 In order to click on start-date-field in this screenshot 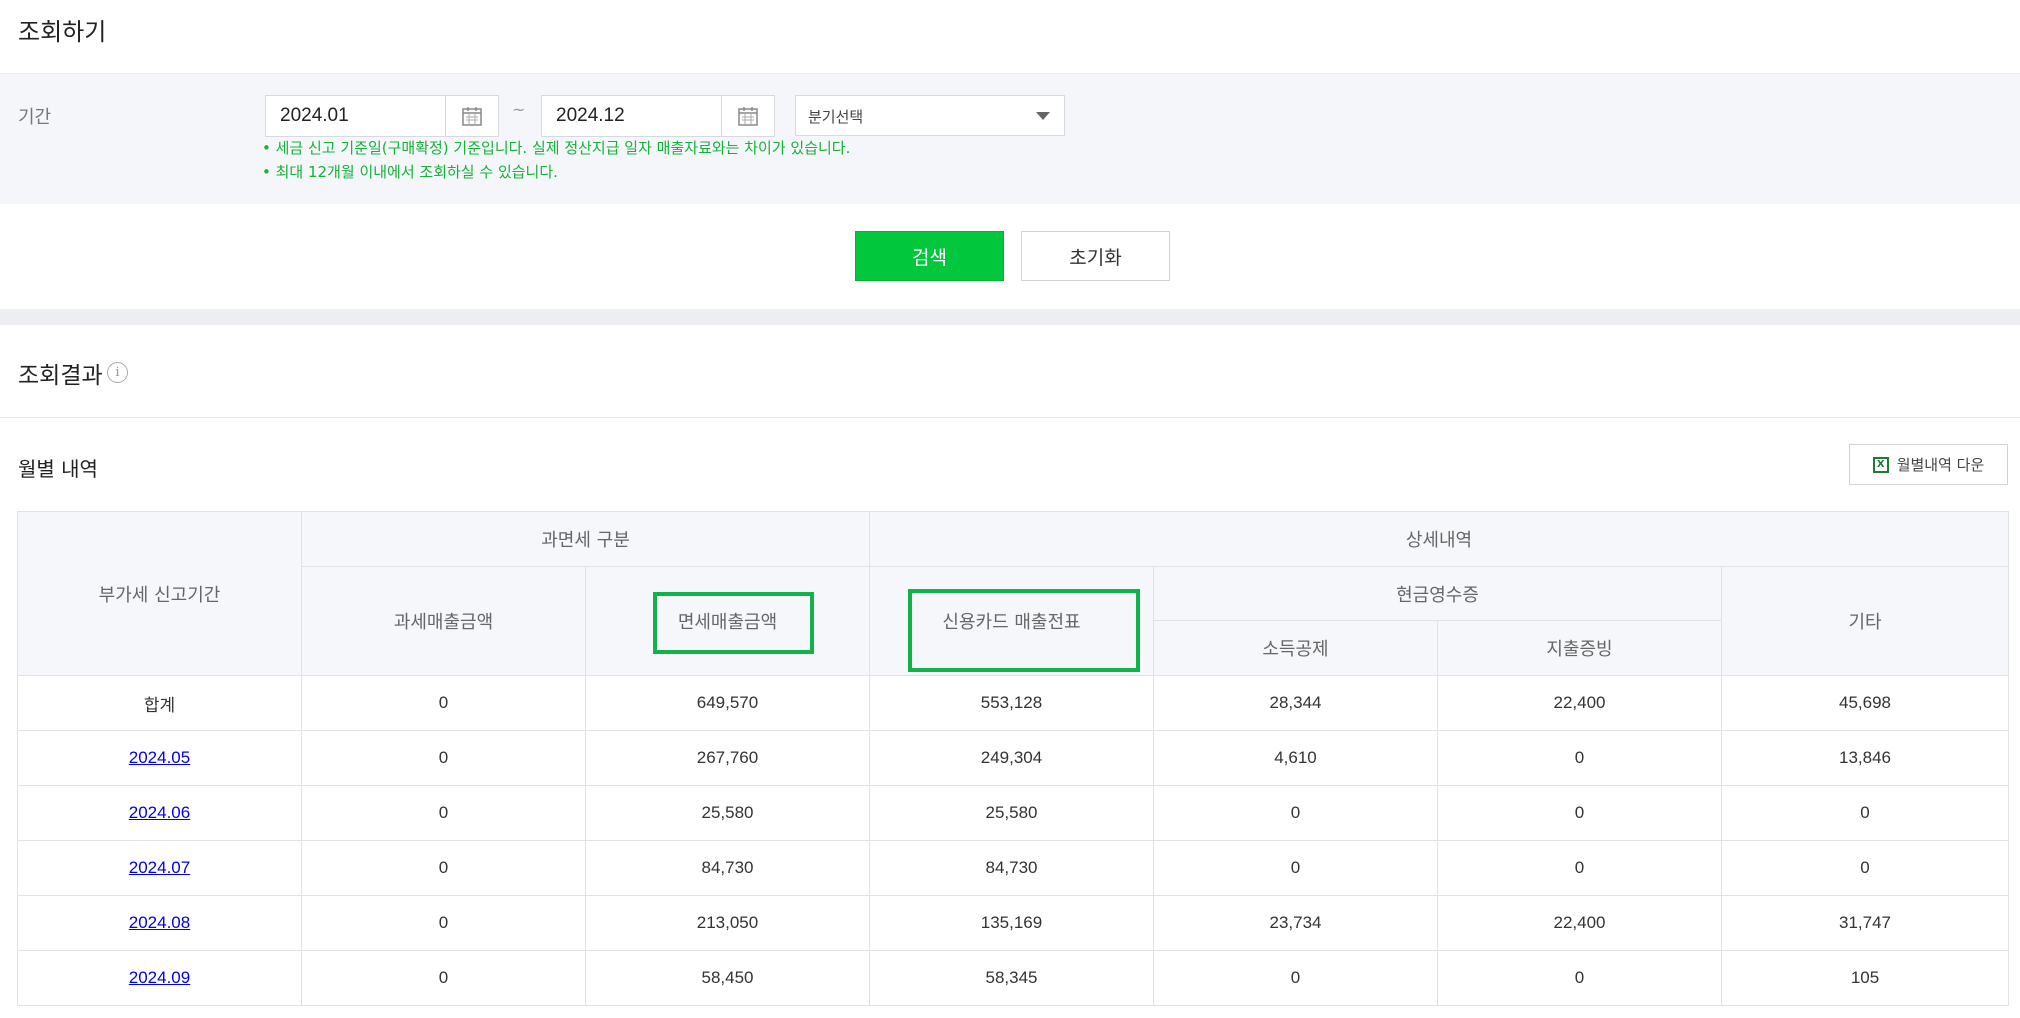, I will do `click(382, 116)`.